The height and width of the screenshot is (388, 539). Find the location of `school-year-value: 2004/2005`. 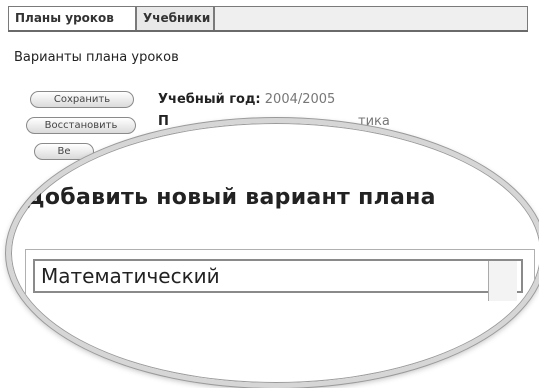

school-year-value: 2004/2005 is located at coordinates (300, 99).